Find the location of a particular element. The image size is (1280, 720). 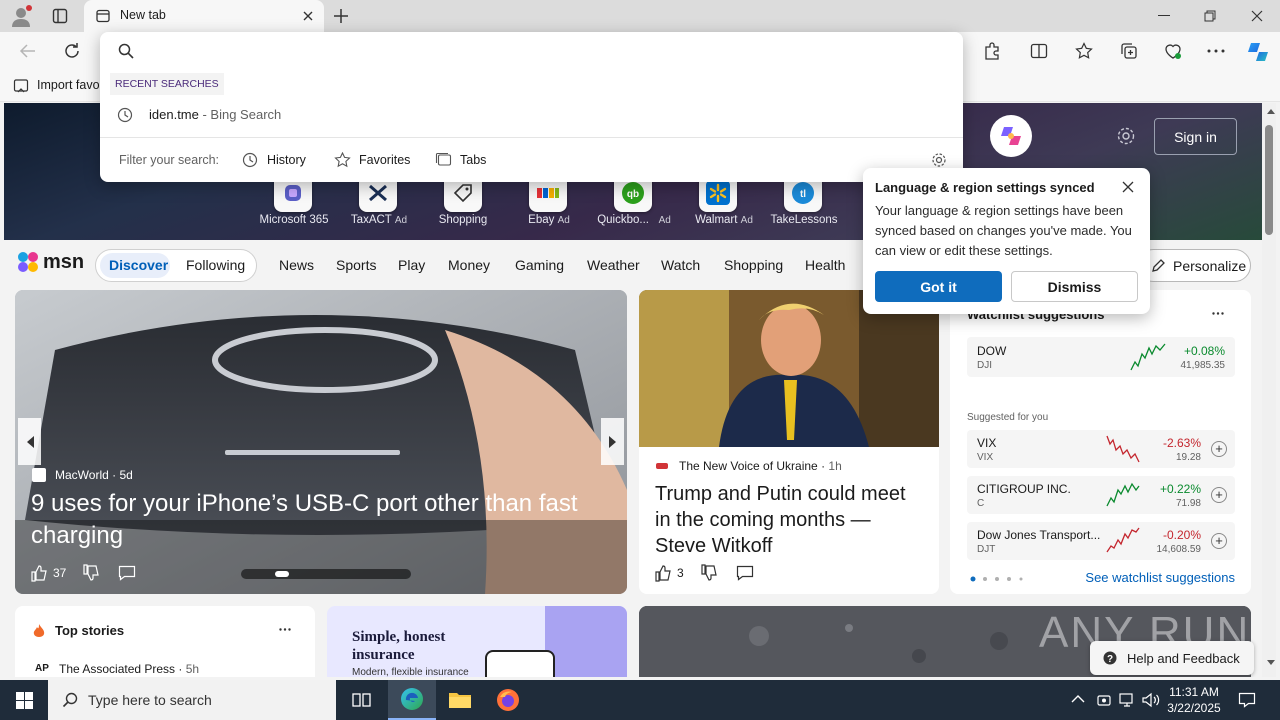

page-settings-gear-icon is located at coordinates (1126, 136).